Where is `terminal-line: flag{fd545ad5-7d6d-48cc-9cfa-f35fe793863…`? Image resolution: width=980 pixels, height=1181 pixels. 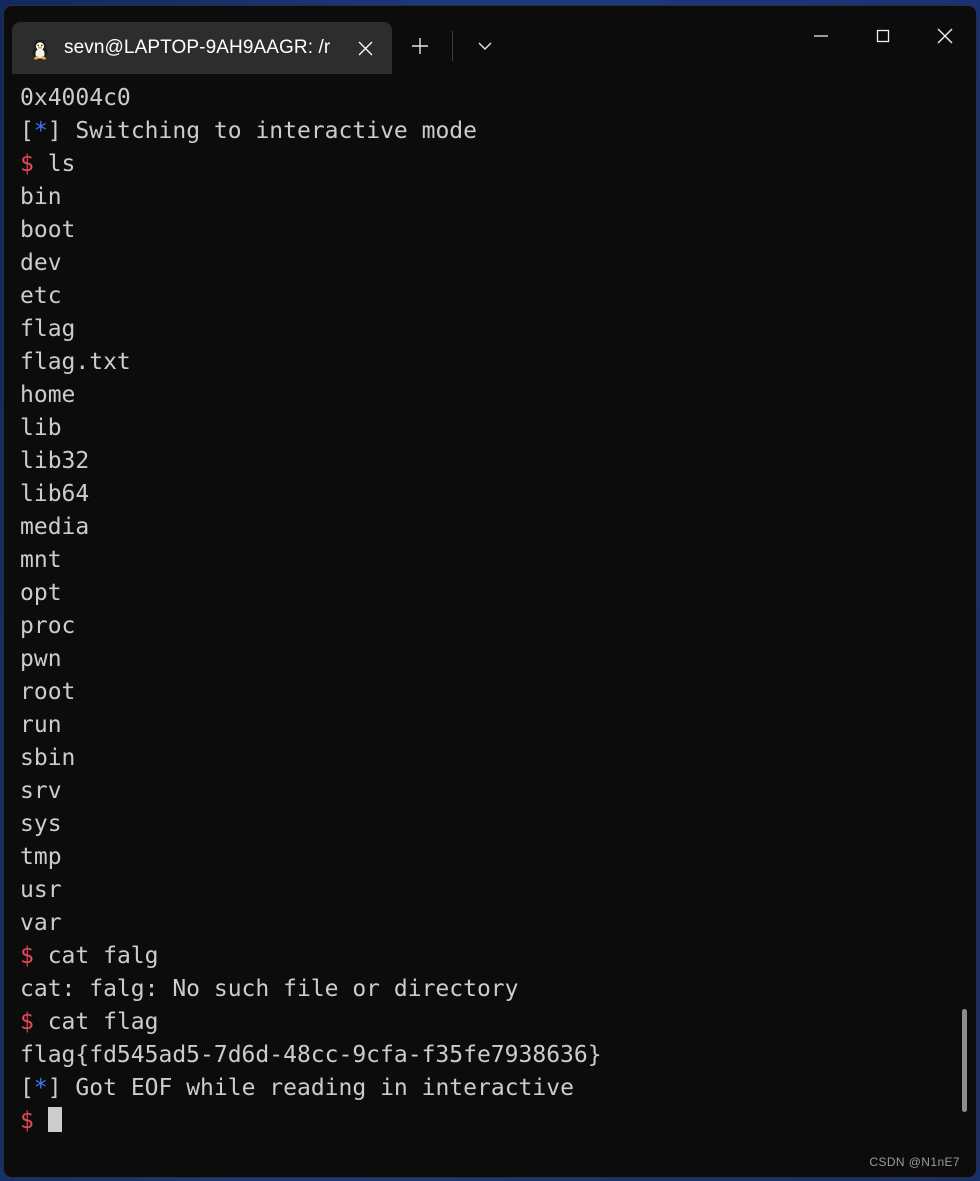
terminal-line: flag{fd545ad5-7d6d-48cc-9cfa-f35fe793863… is located at coordinates (498, 1055).